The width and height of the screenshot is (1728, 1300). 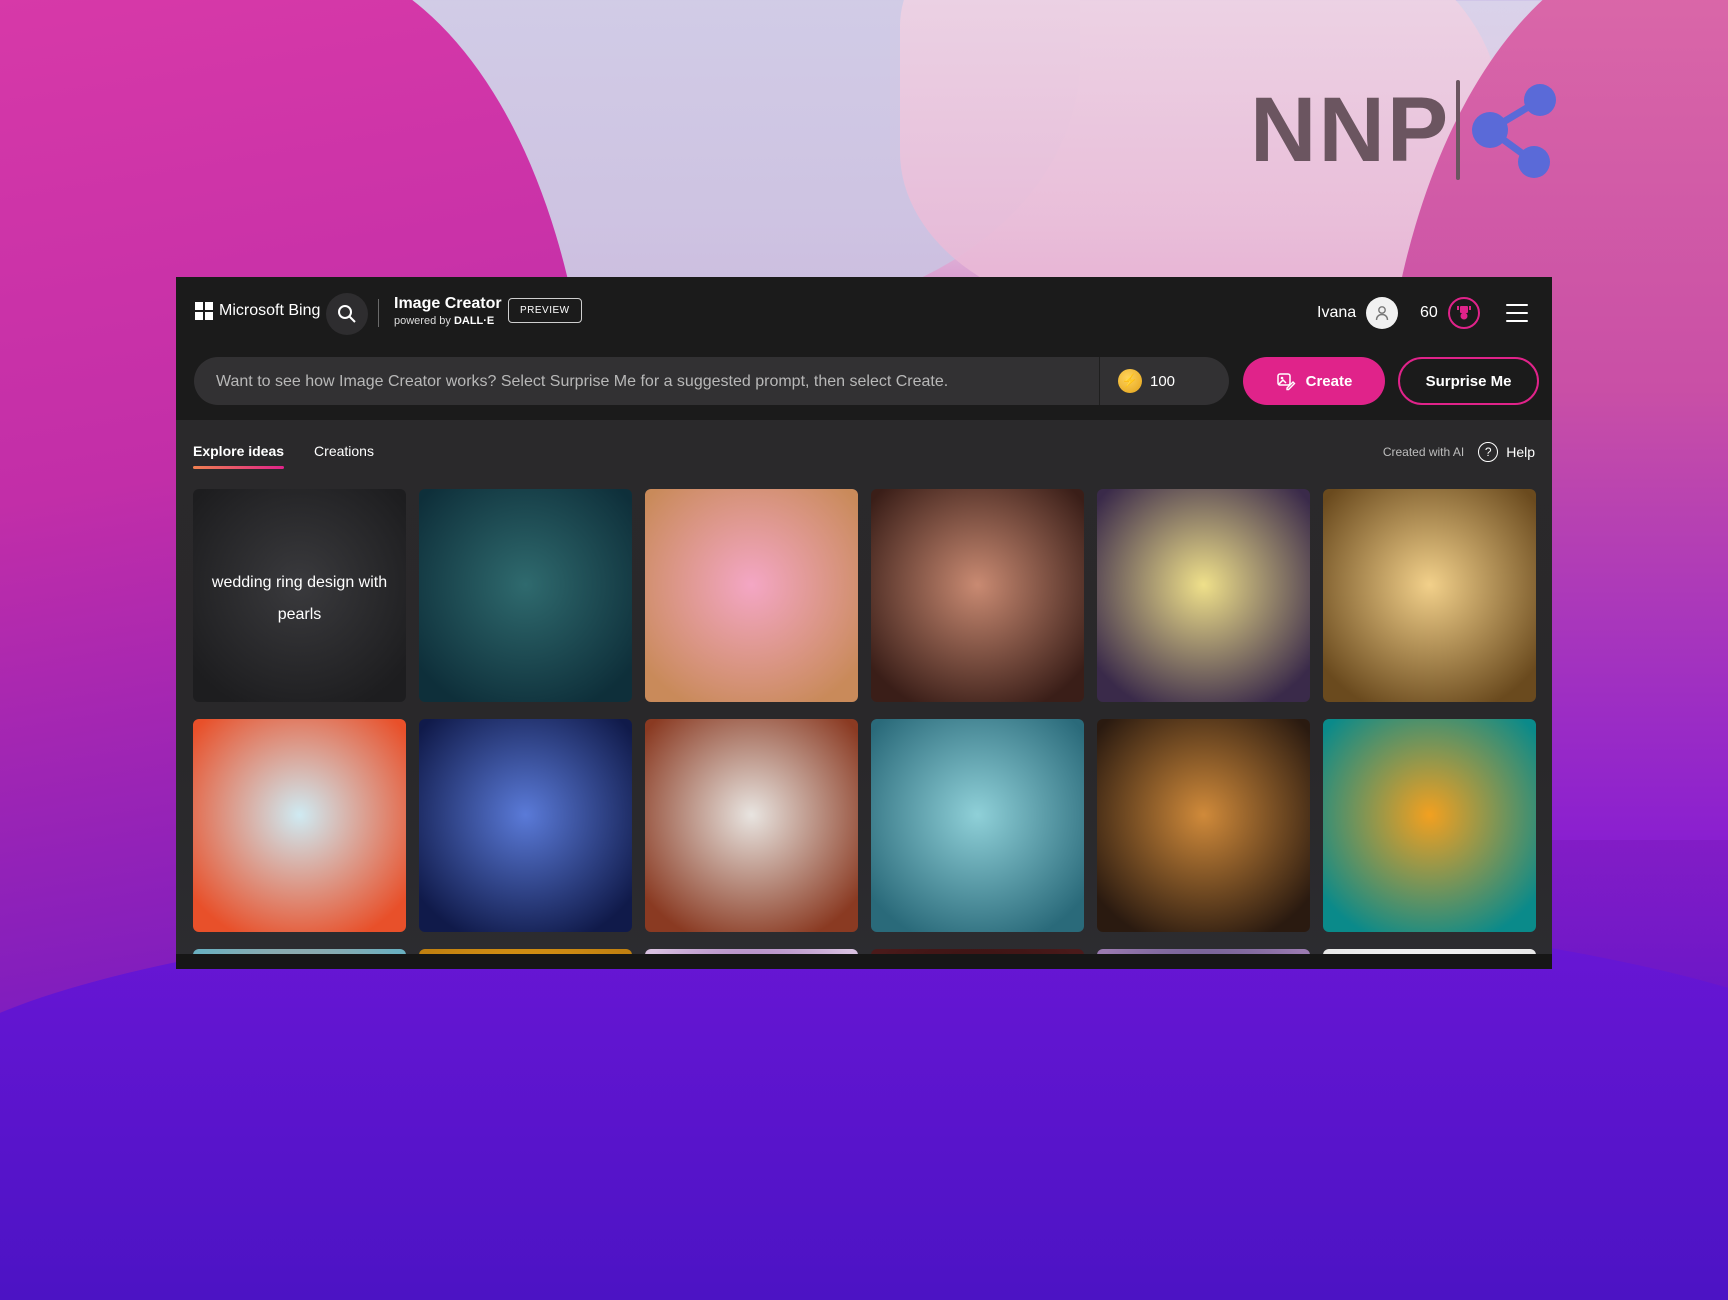 What do you see at coordinates (545, 310) in the screenshot?
I see `preview-badge: PREVIEW` at bounding box center [545, 310].